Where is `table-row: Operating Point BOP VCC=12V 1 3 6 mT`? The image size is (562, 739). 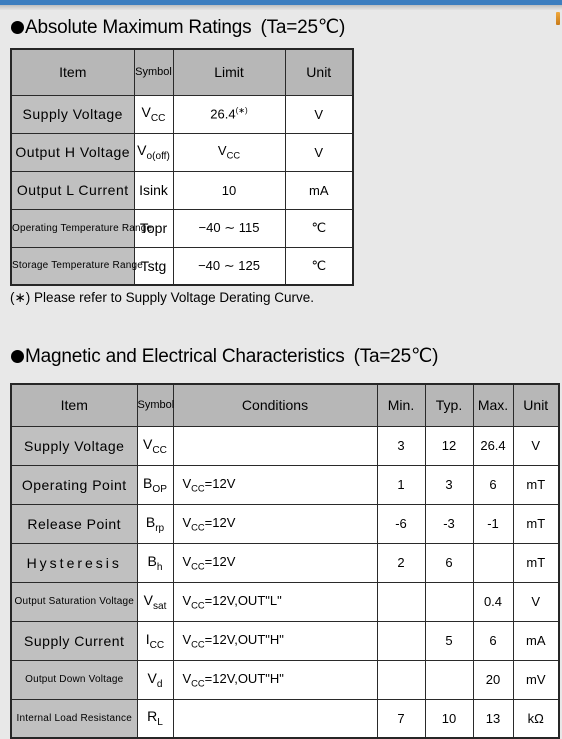 table-row: Operating Point BOP VCC=12V 1 3 6 mT is located at coordinates (285, 484).